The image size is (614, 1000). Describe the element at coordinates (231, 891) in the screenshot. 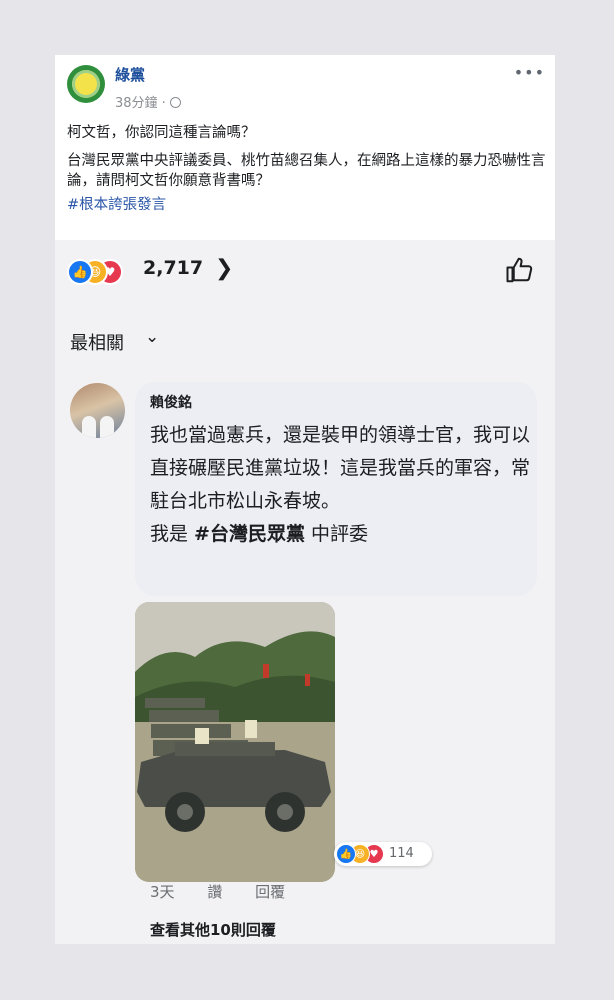

I see `comment-actions: 3天 讚 回覆` at that location.